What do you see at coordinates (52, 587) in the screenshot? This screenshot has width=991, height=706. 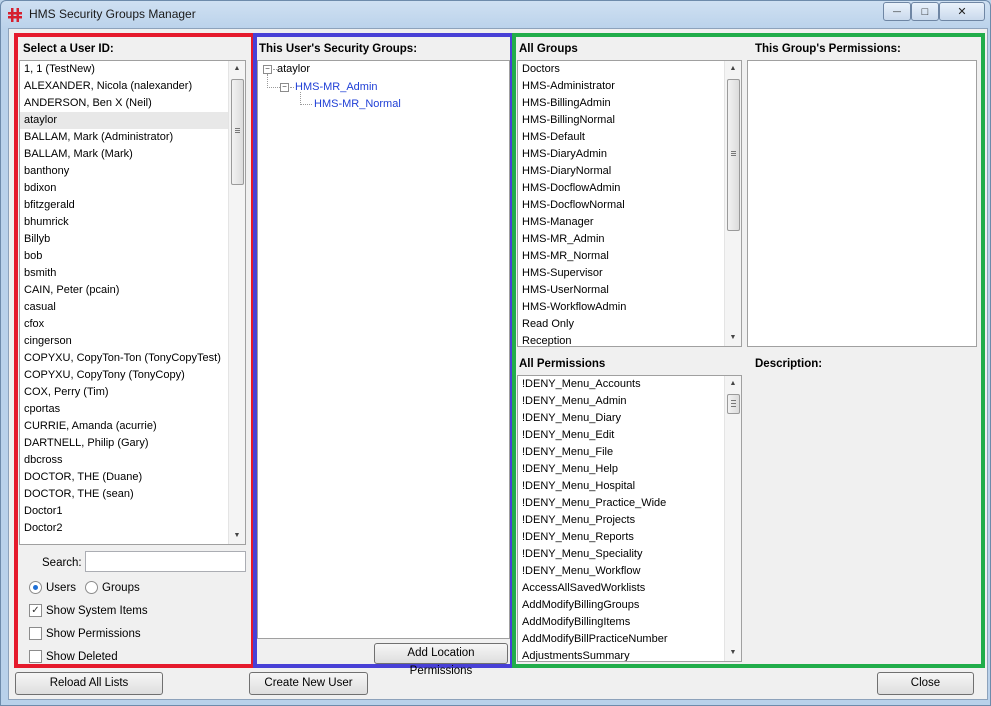 I see `users-radio: Users` at bounding box center [52, 587].